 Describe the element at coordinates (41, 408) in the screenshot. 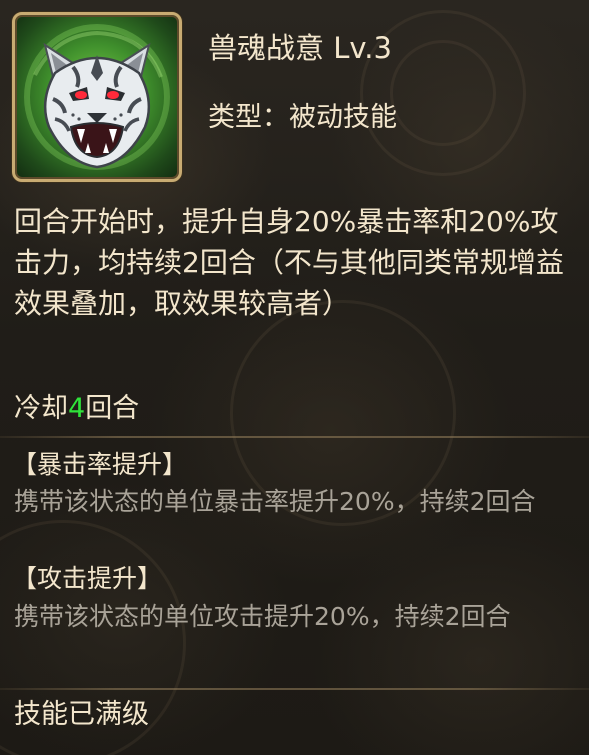

I see `cooldown-label: 冷却` at that location.